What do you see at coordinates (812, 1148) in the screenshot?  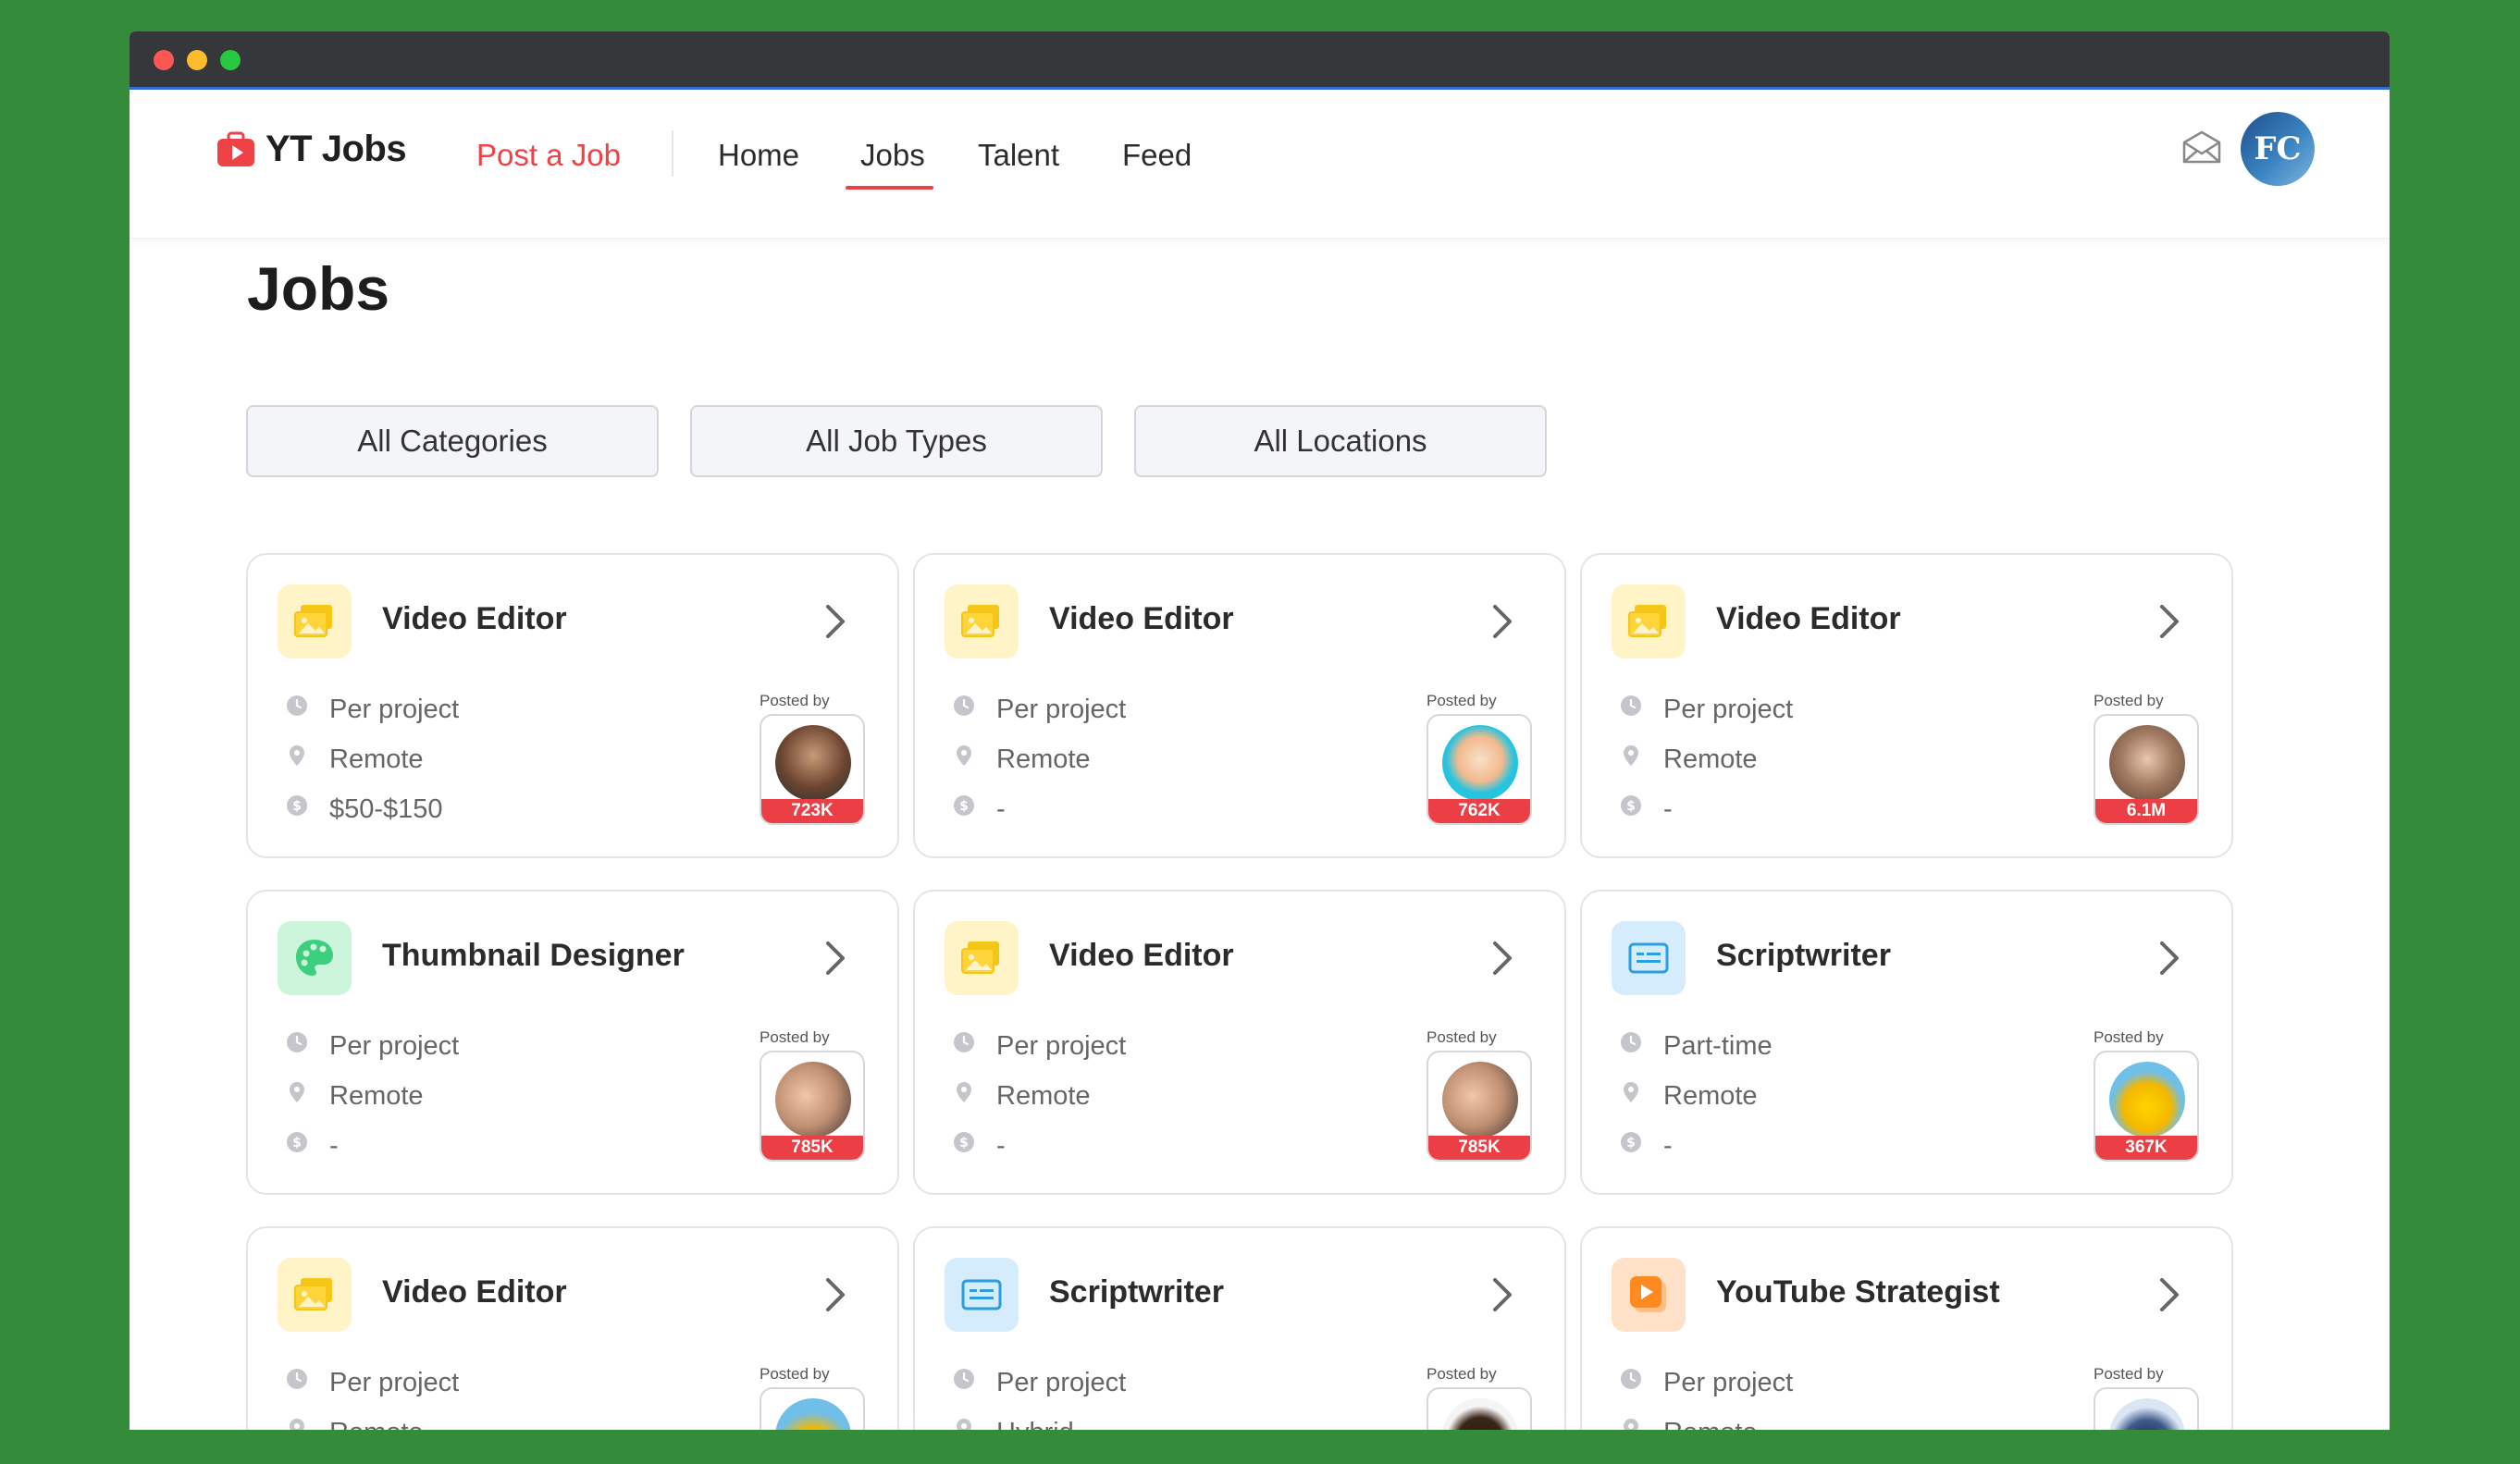 I see `subscriber-count: 785K` at bounding box center [812, 1148].